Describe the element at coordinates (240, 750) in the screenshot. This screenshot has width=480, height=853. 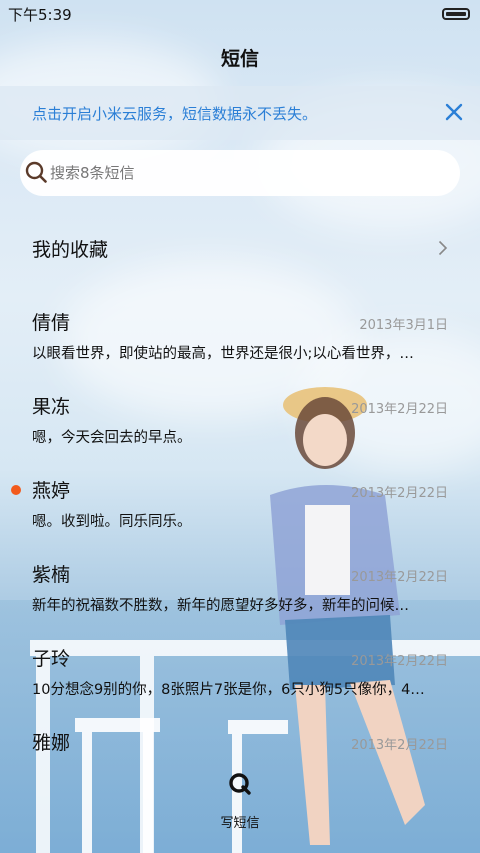
I see `conversation-item: 雅娜 2013年2月22日` at that location.